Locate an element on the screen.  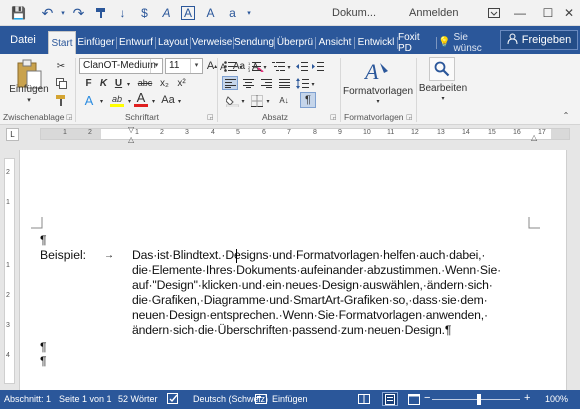
tab-start: Start is located at coordinates (62, 42).